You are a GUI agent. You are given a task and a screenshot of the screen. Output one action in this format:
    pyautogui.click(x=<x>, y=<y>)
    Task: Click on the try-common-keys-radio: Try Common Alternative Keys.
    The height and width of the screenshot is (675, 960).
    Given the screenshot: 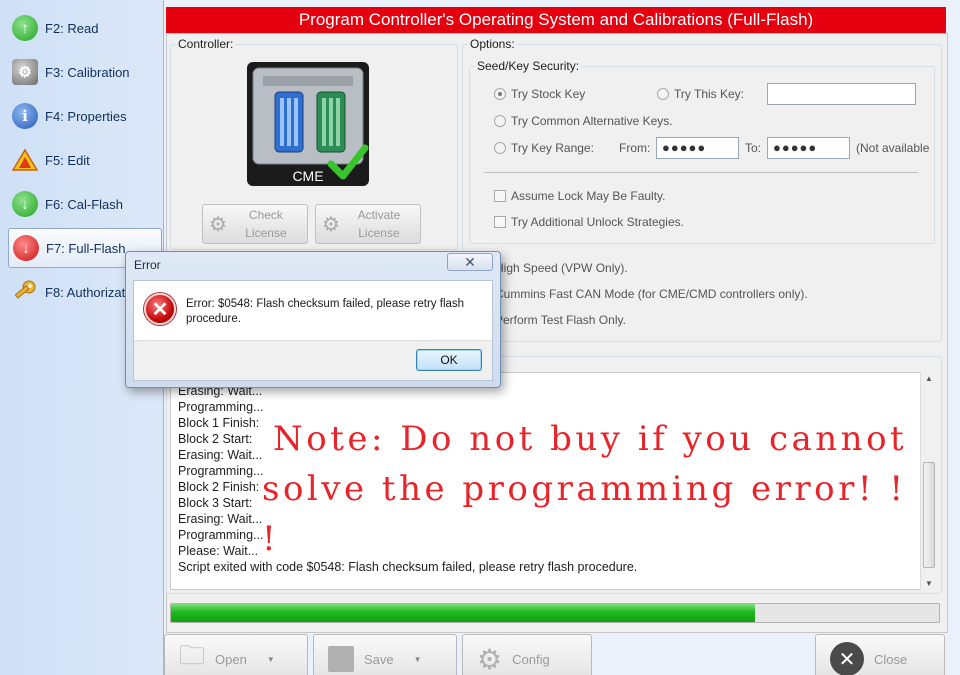 What is the action you would take?
    pyautogui.click(x=583, y=121)
    